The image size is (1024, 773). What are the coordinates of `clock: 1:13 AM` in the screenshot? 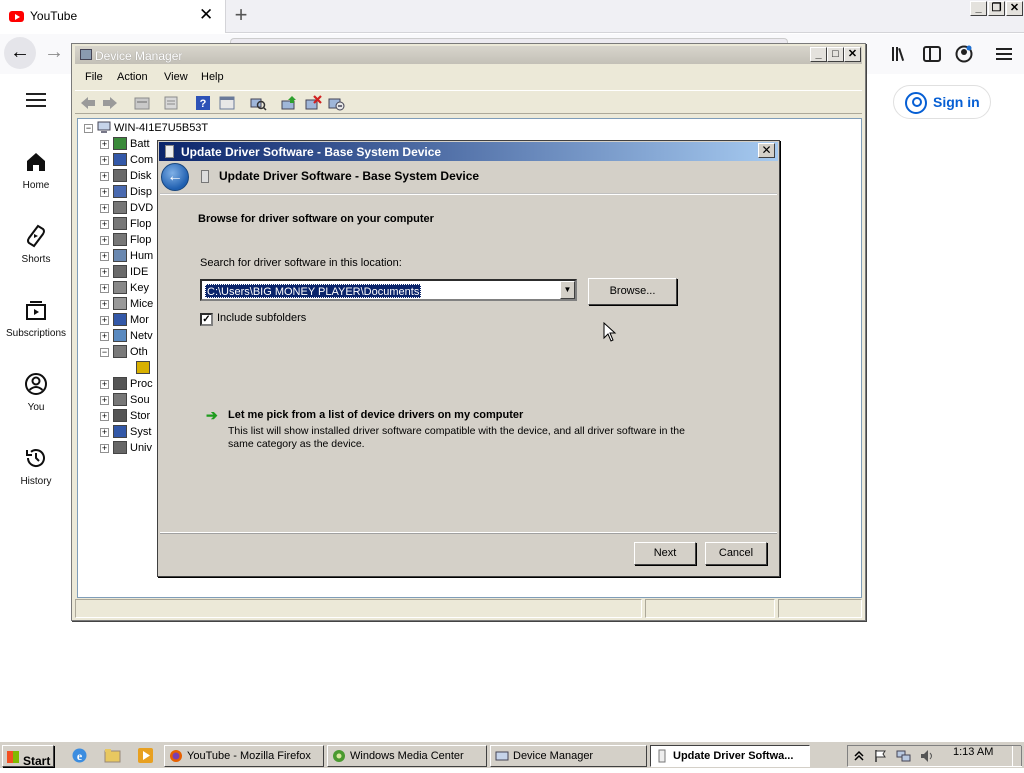 It's located at (973, 752).